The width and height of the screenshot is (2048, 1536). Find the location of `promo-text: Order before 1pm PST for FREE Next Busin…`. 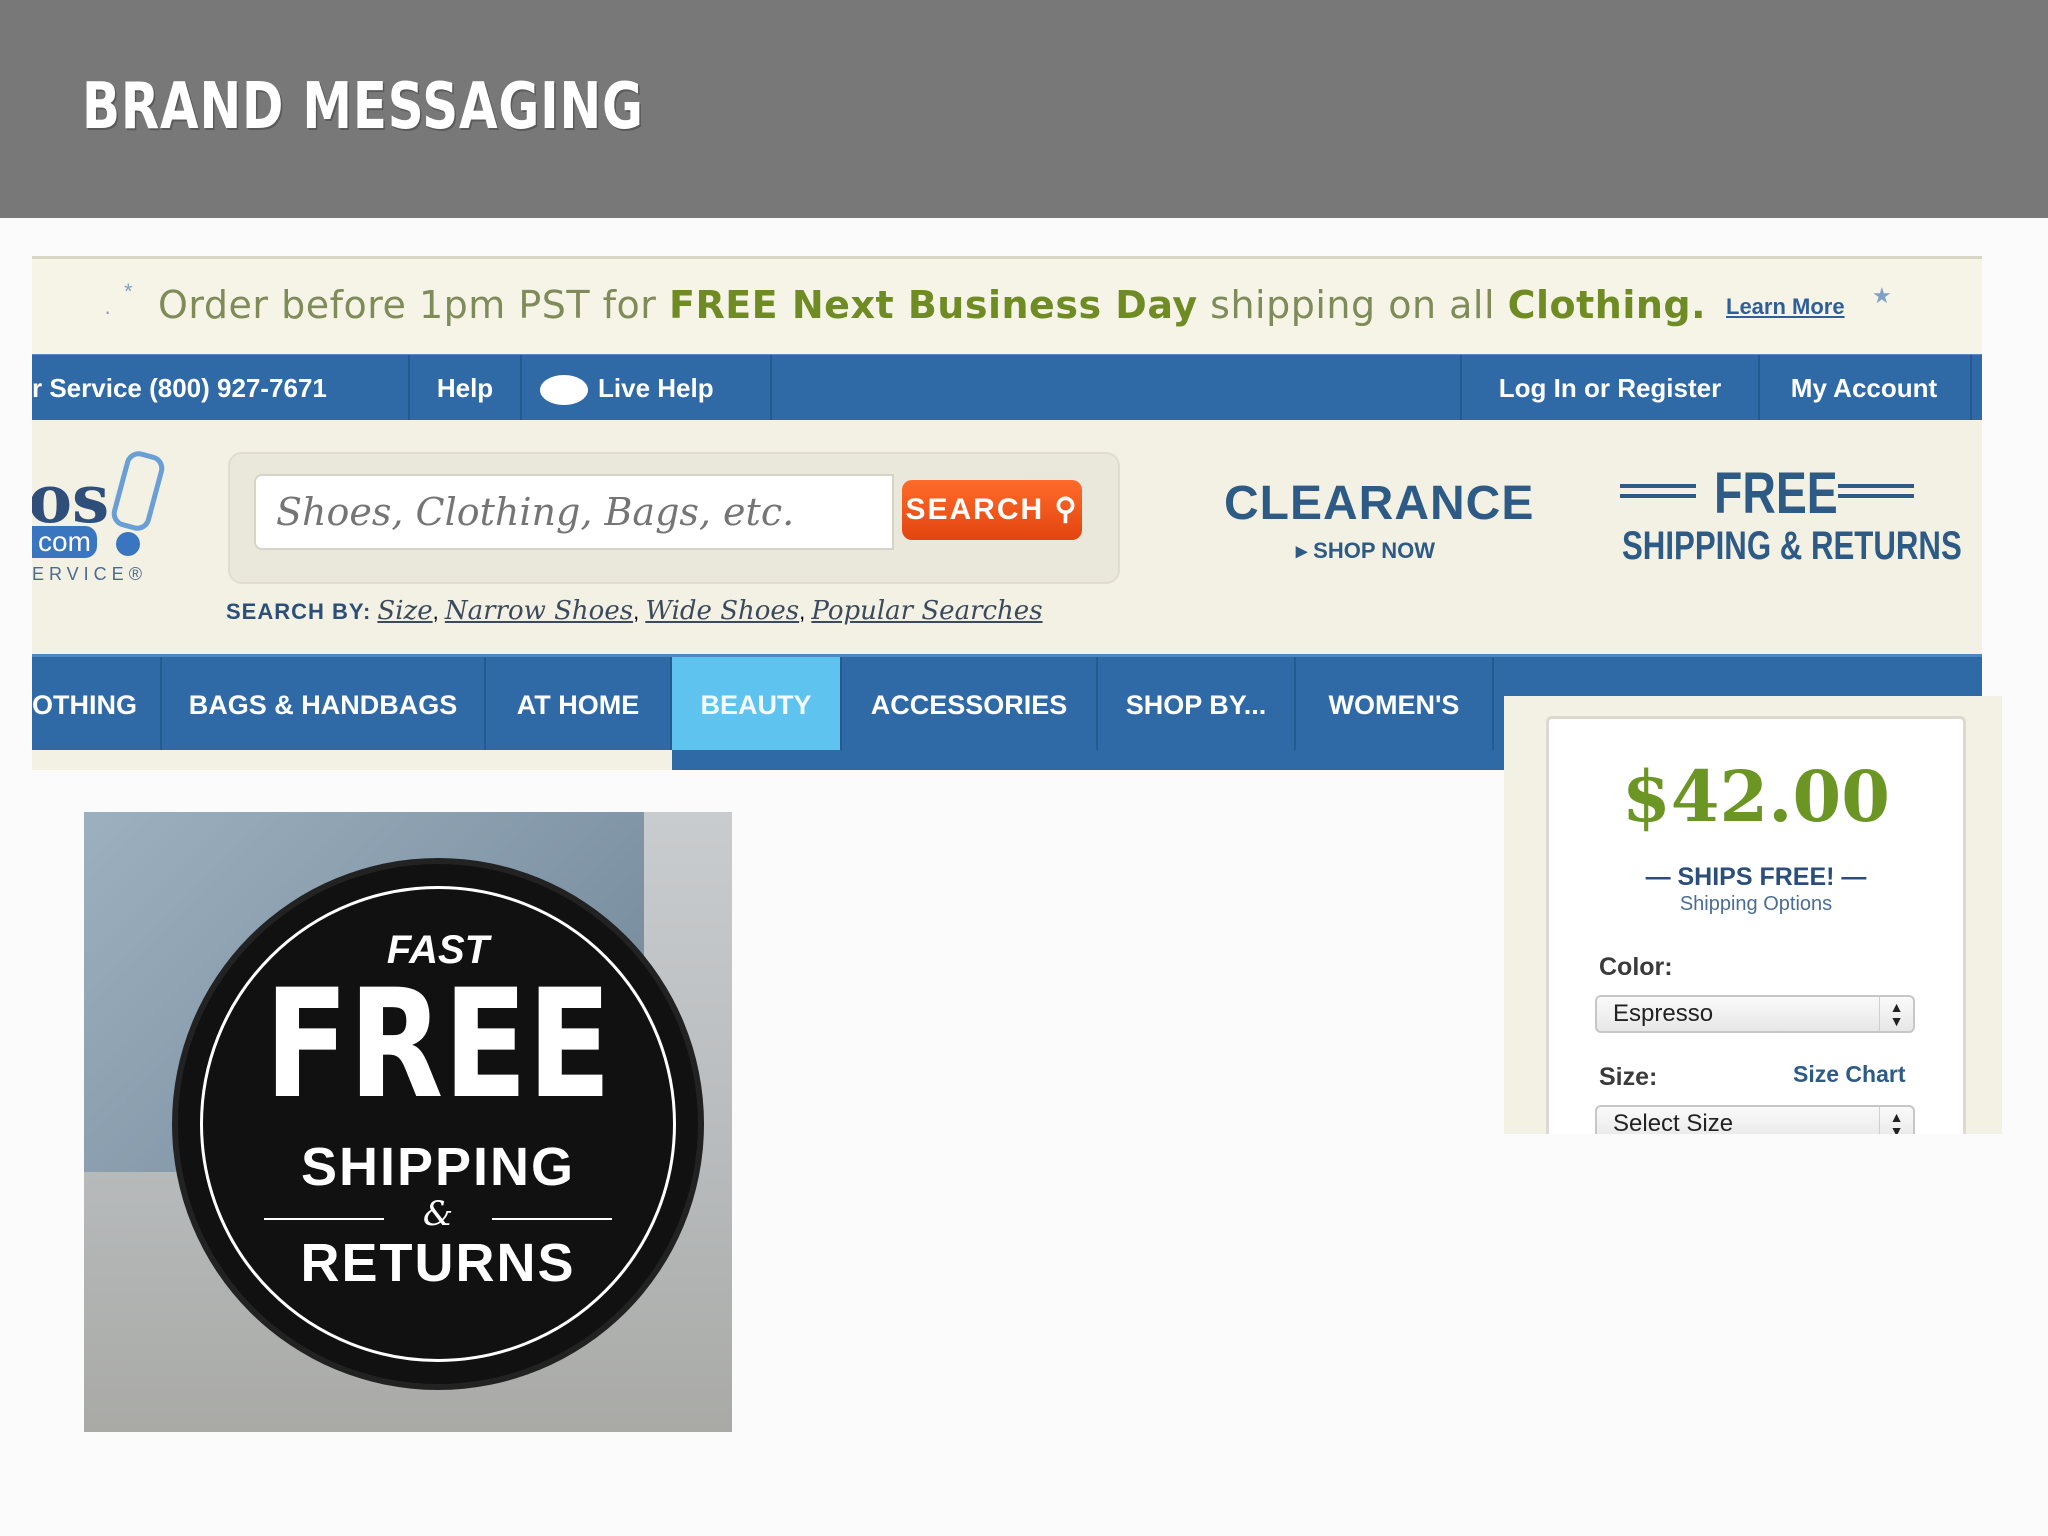

promo-text: Order before 1pm PST for FREE Next Busin… is located at coordinates (932, 305).